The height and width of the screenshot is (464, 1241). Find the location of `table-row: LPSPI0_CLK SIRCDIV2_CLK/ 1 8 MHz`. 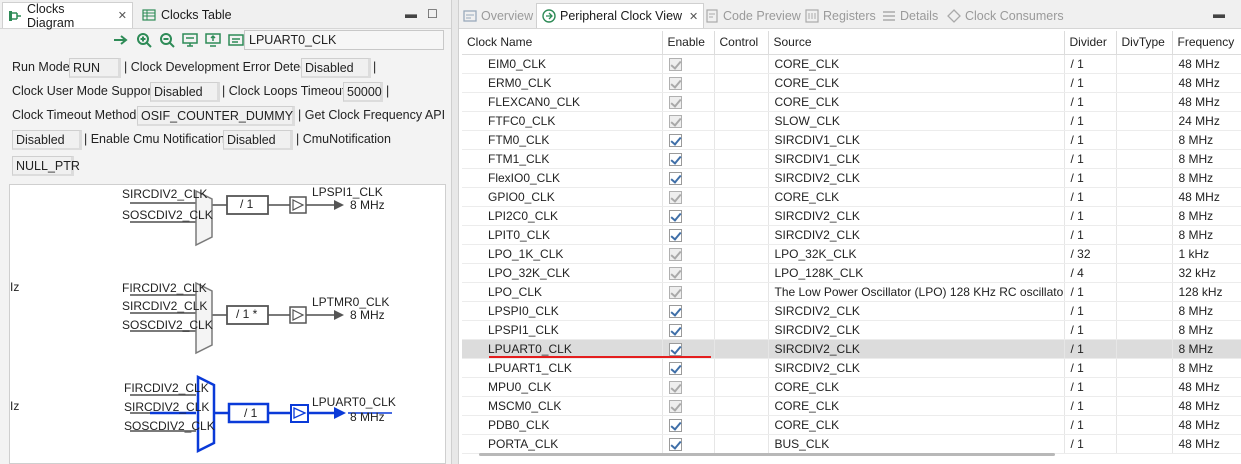

table-row: LPSPI0_CLK SIRCDIV2_CLK/ 1 8 MHz is located at coordinates (851, 311).